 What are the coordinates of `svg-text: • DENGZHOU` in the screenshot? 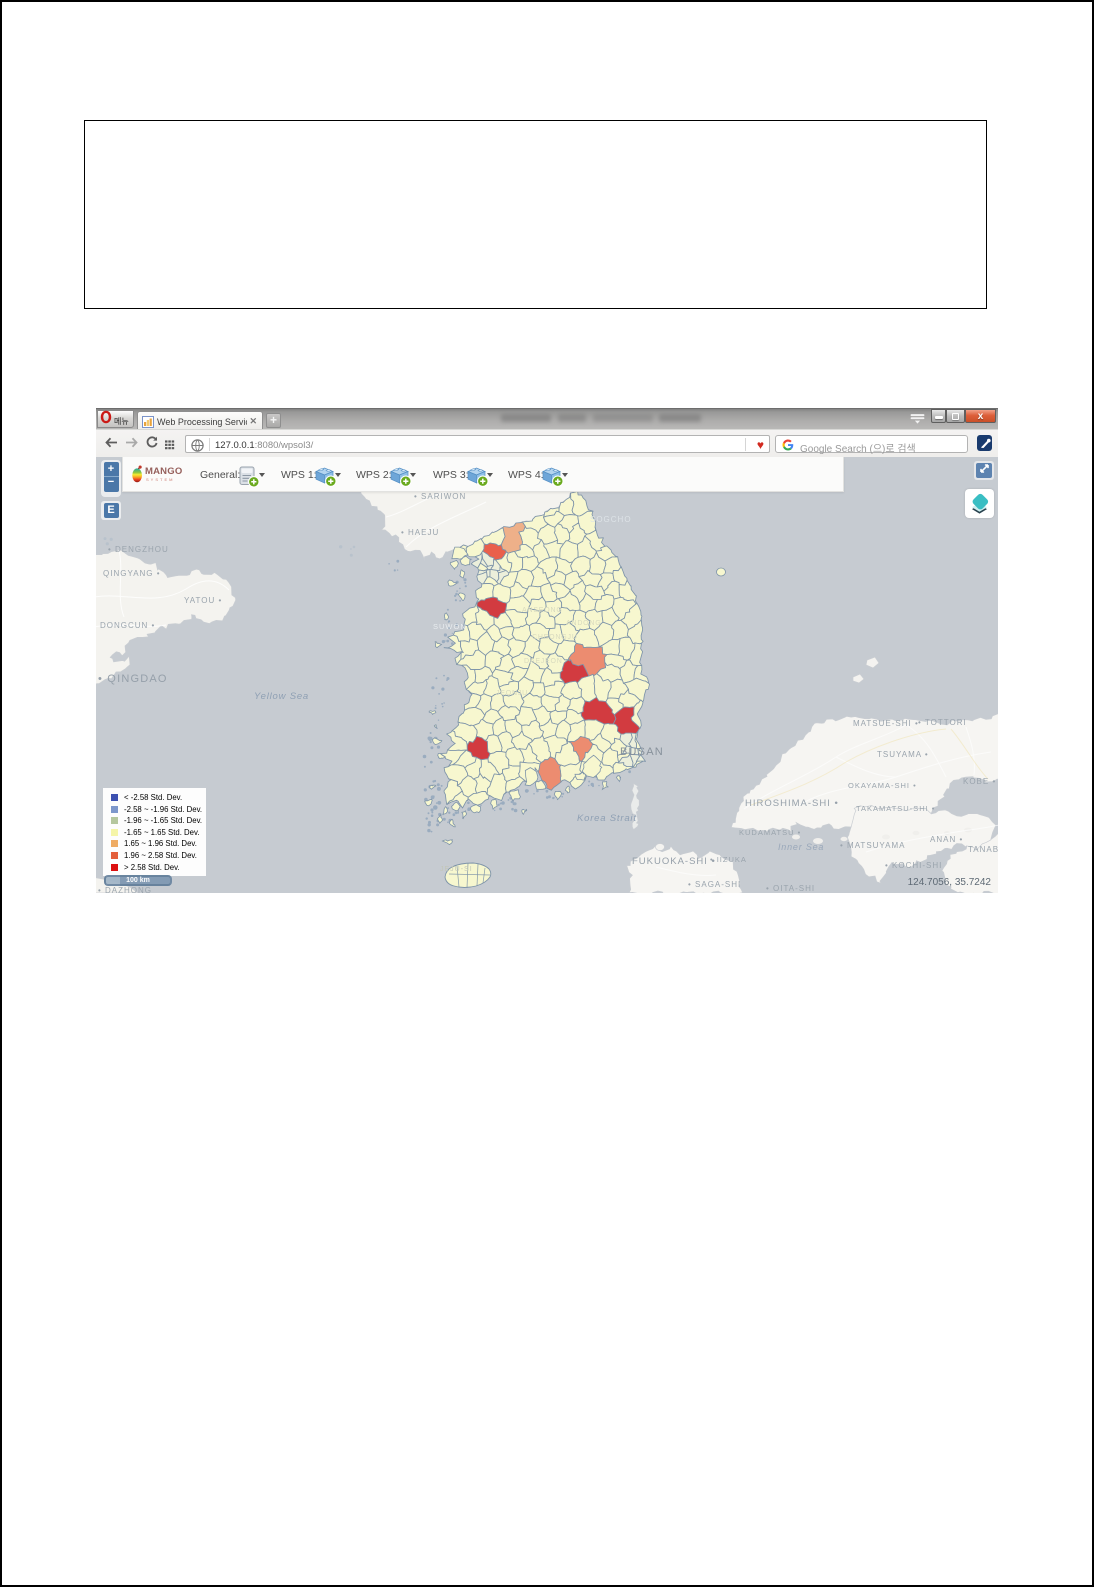 It's located at (138, 549).